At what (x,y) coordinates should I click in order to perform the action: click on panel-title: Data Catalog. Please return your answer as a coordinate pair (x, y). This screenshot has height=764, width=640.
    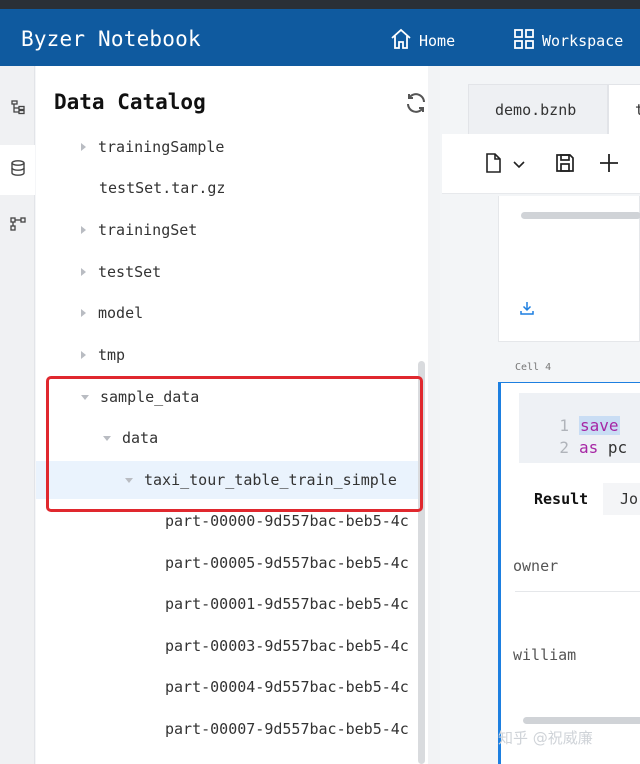
    Looking at the image, I should click on (130, 102).